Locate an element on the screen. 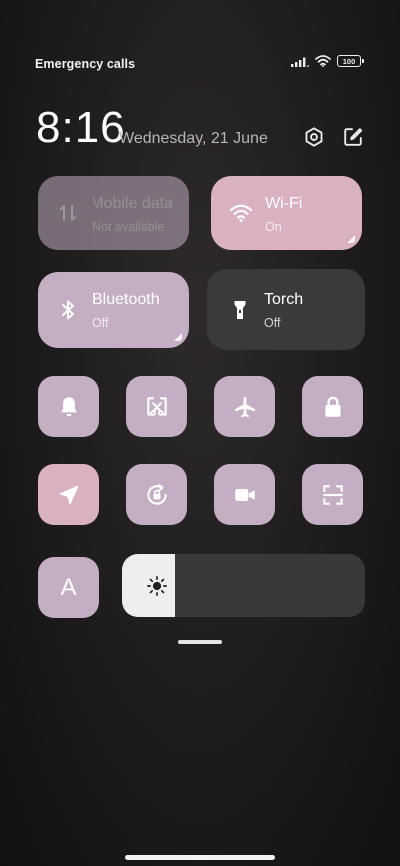  status-carrier-text: Emergency calls o is located at coordinates (86, 64).